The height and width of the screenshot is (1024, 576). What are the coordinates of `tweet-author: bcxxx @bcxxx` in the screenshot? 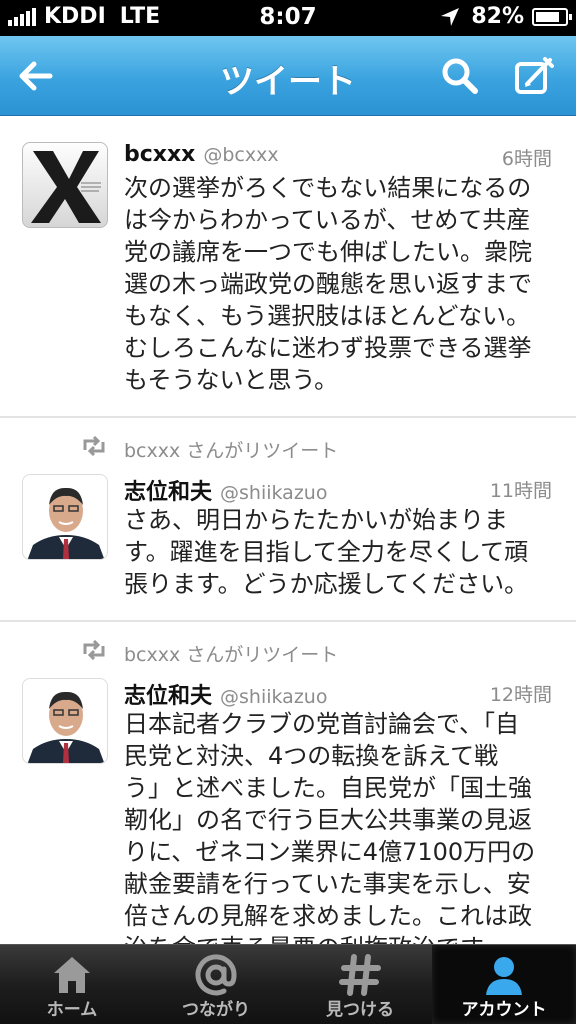 It's located at (201, 154).